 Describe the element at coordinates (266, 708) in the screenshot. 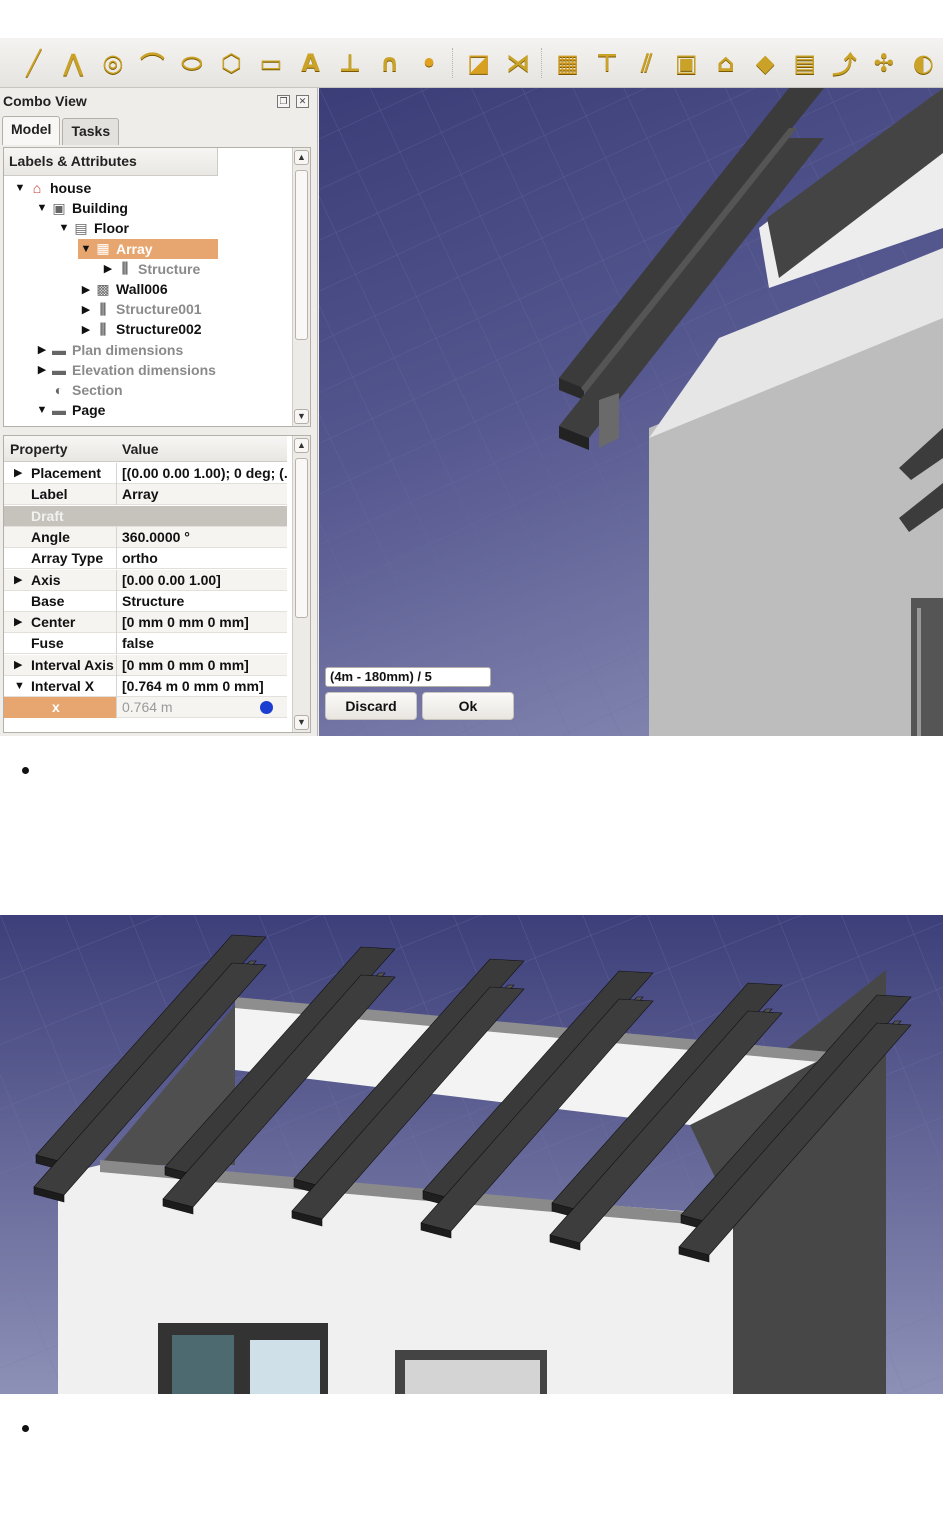

I see `expression-fx-icon` at that location.